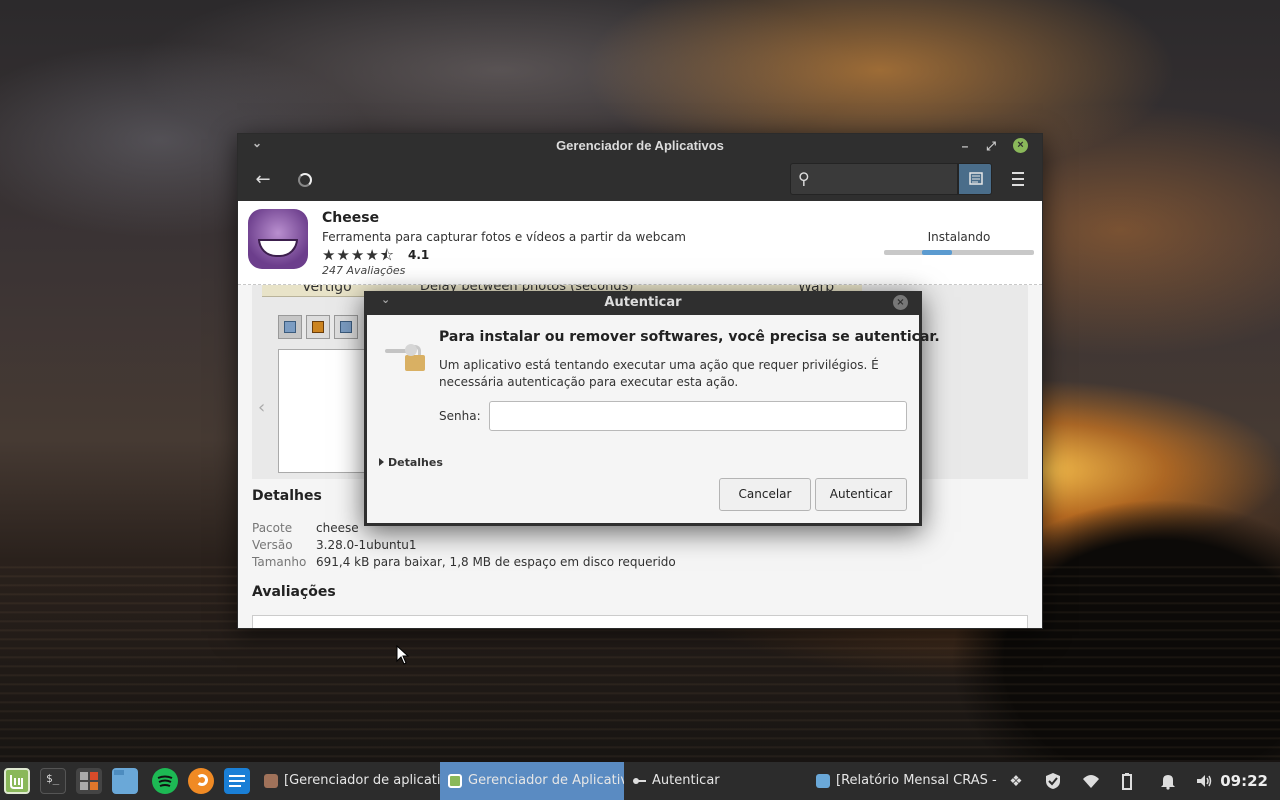 The image size is (1280, 800). What do you see at coordinates (406, 357) in the screenshot?
I see `key-lock-icon` at bounding box center [406, 357].